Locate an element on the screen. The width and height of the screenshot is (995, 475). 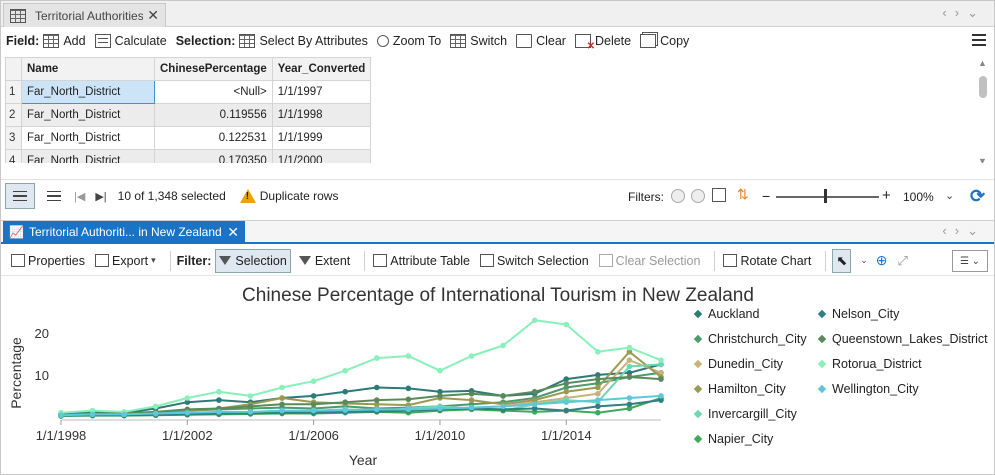
tab-nav-arrows: ‹›⌄ is located at coordinates (964, 13).